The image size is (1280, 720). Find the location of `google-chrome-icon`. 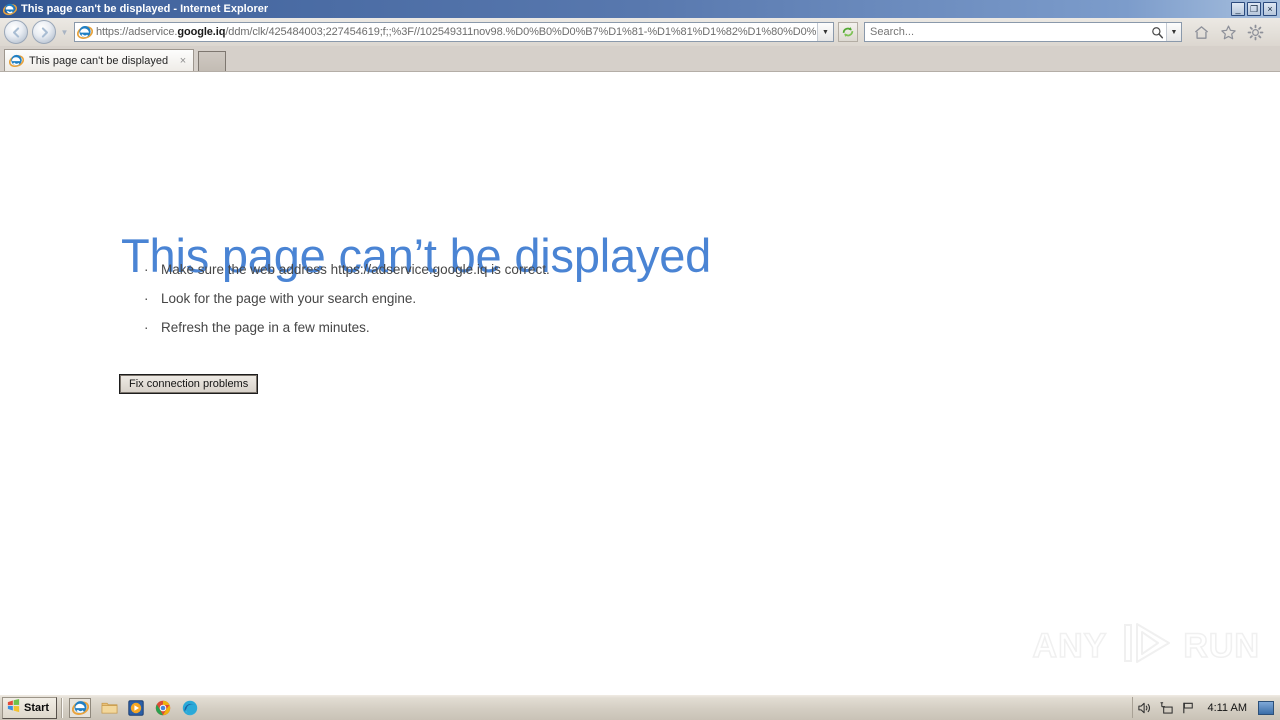

google-chrome-icon is located at coordinates (163, 708).